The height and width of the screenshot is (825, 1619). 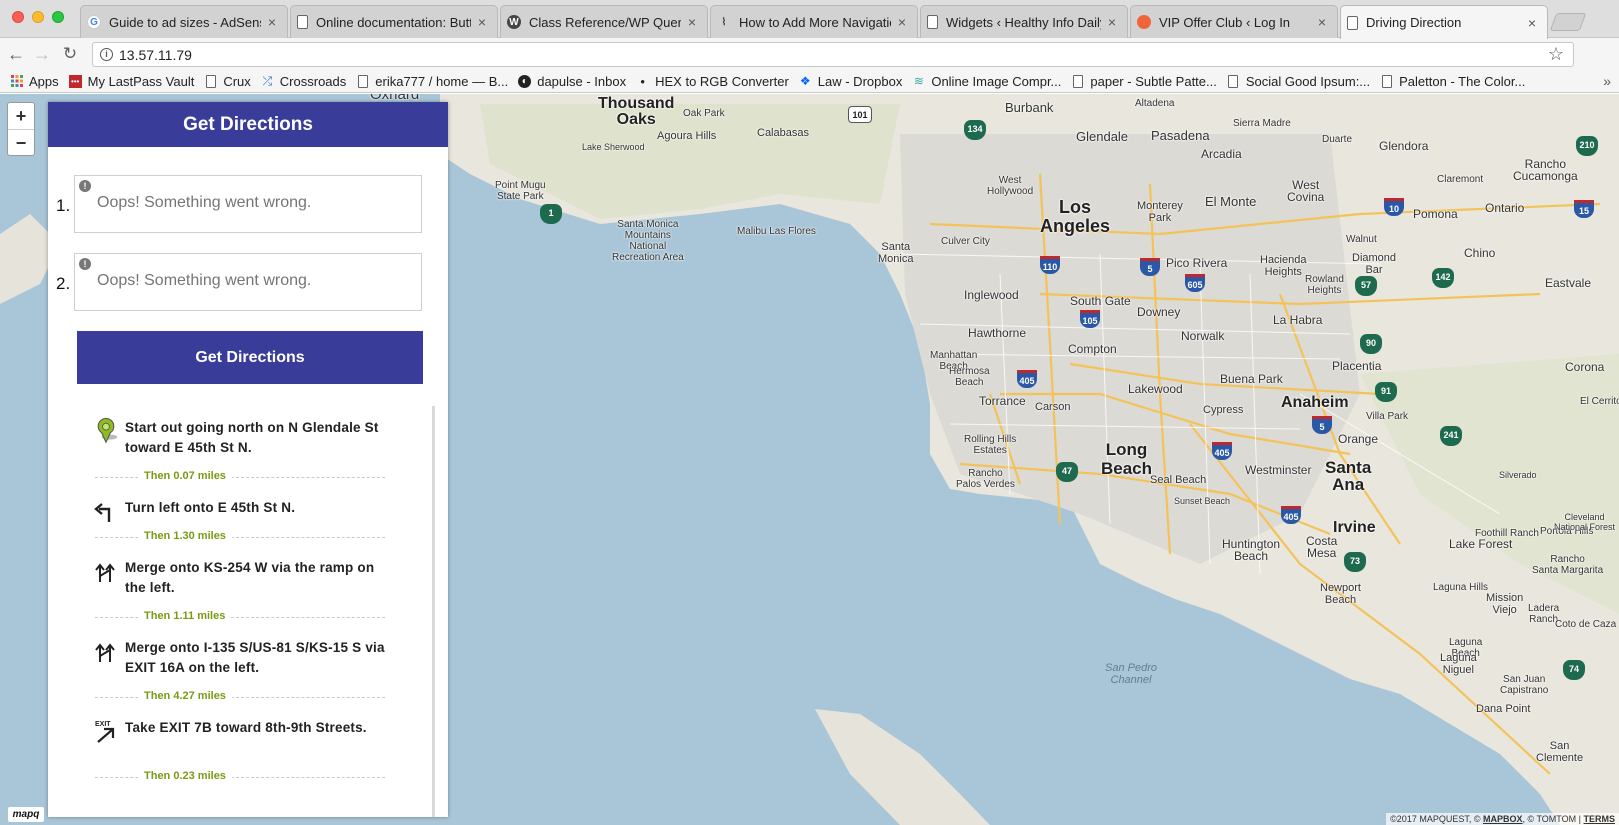 What do you see at coordinates (184, 21) in the screenshot?
I see `browser-tab: G Guide to ad sizes - AdSense ×` at bounding box center [184, 21].